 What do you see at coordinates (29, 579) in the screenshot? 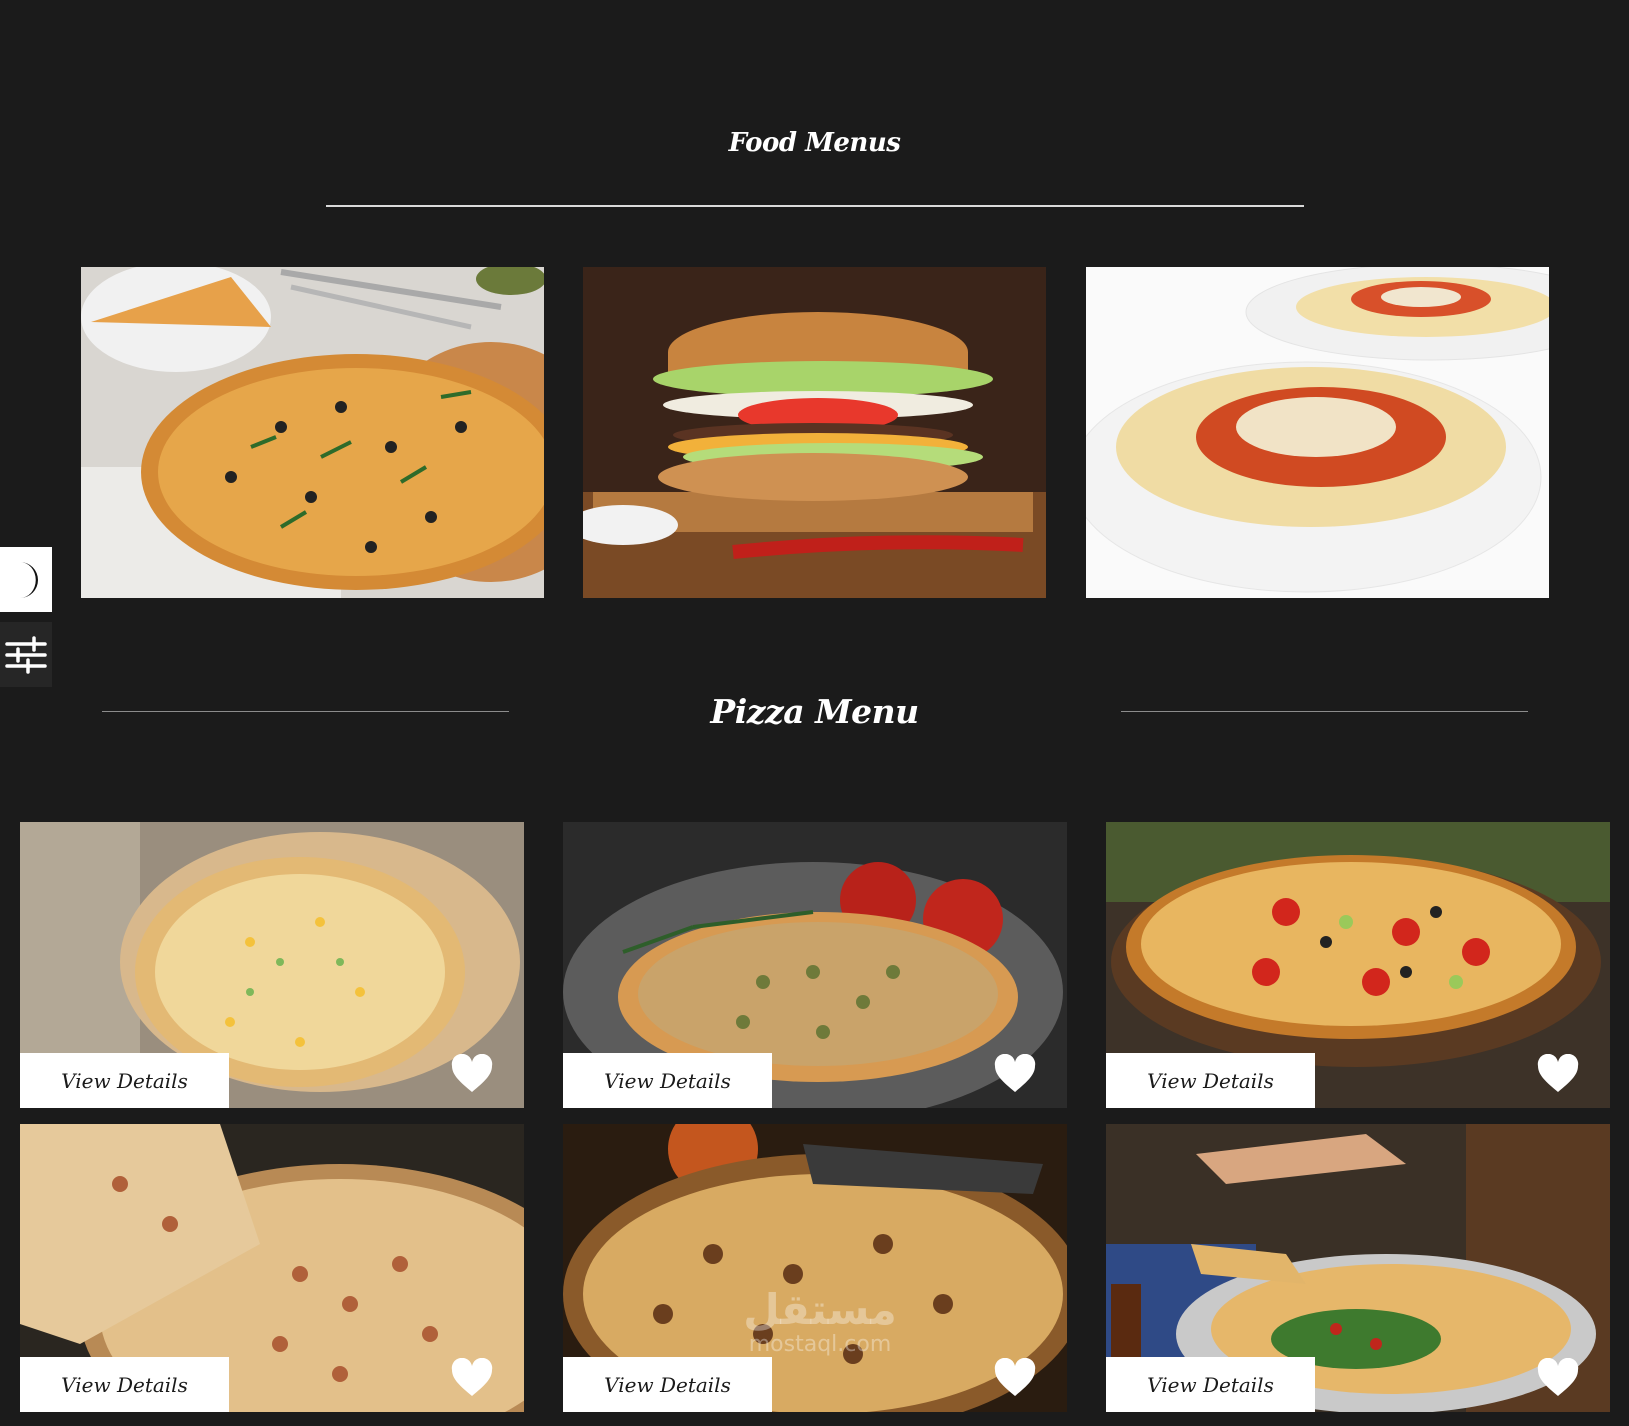
I see `moon-icon` at bounding box center [29, 579].